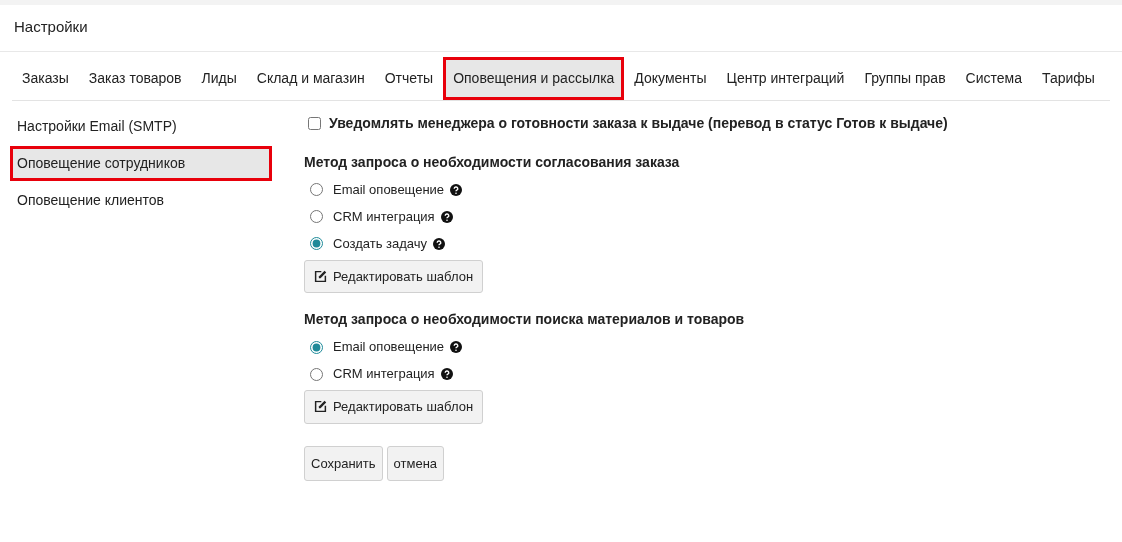 The width and height of the screenshot is (1122, 542). What do you see at coordinates (638, 123) in the screenshot?
I see `checkbox-label: Уведомлять менеджера о готовности заказа к выдаче (перевод в статус Готов к выдаче)` at bounding box center [638, 123].